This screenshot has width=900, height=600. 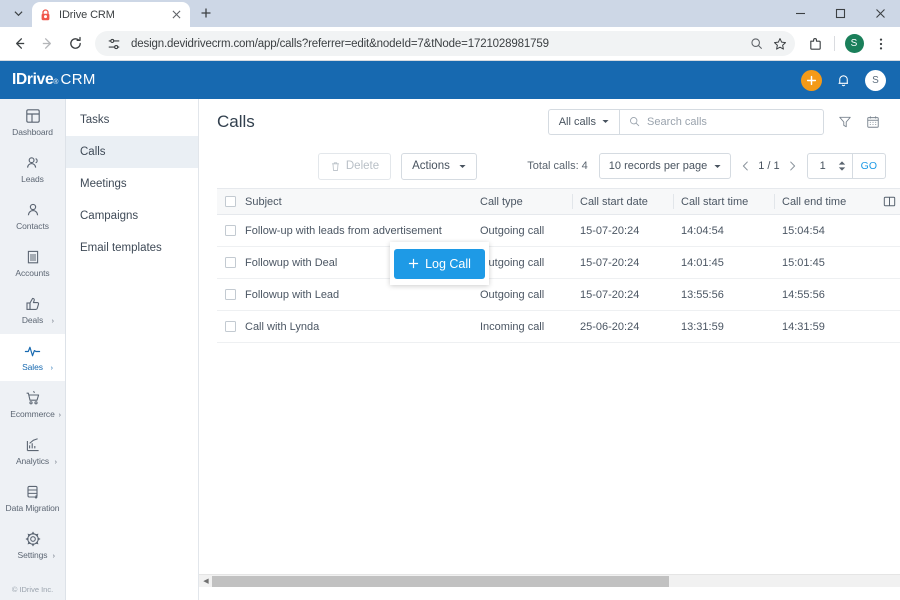 What do you see at coordinates (840, 13) in the screenshot?
I see `maximize-icon` at bounding box center [840, 13].